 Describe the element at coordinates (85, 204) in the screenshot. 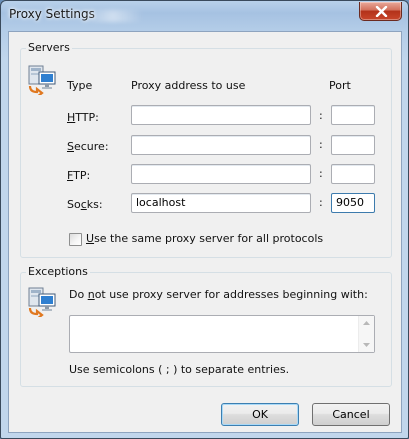

I see `socks-label: Socks:` at that location.